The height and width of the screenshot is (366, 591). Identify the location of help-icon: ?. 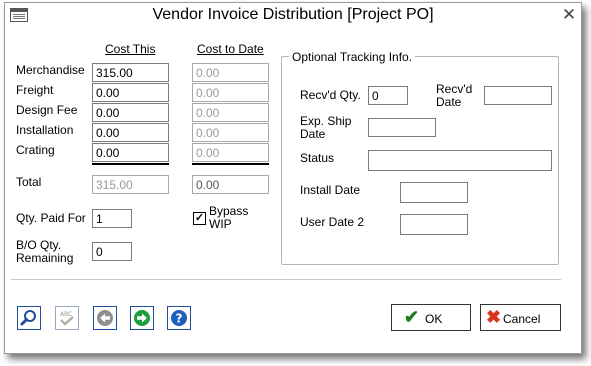
(179, 318).